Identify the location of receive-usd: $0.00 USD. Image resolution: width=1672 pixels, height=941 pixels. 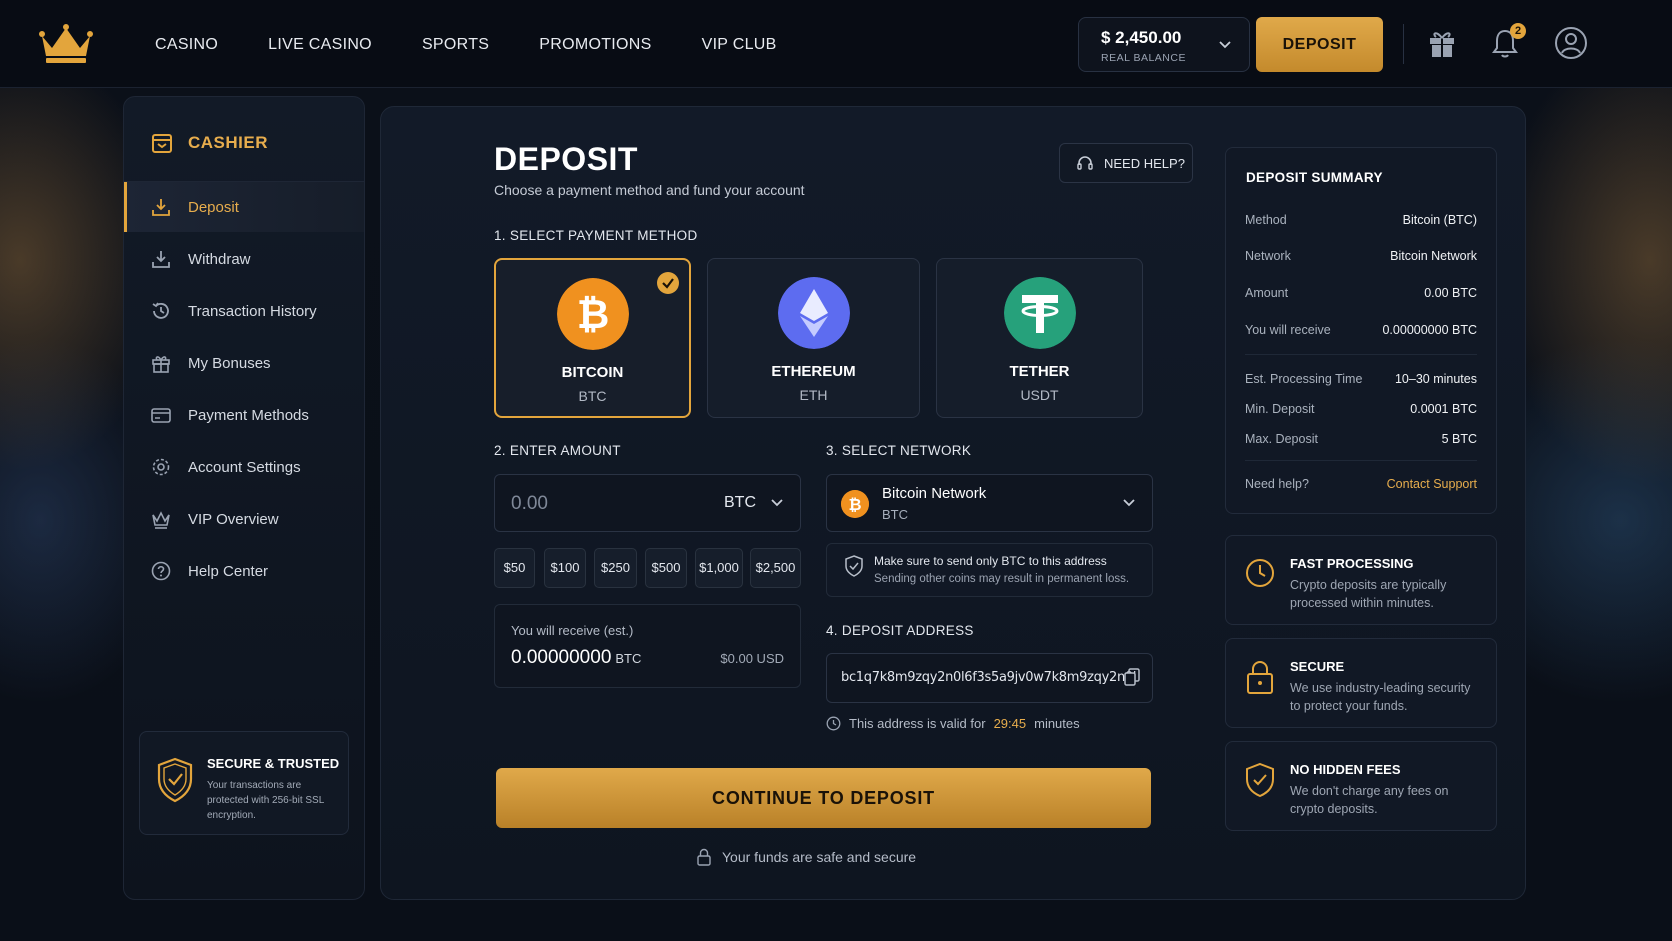
(752, 658).